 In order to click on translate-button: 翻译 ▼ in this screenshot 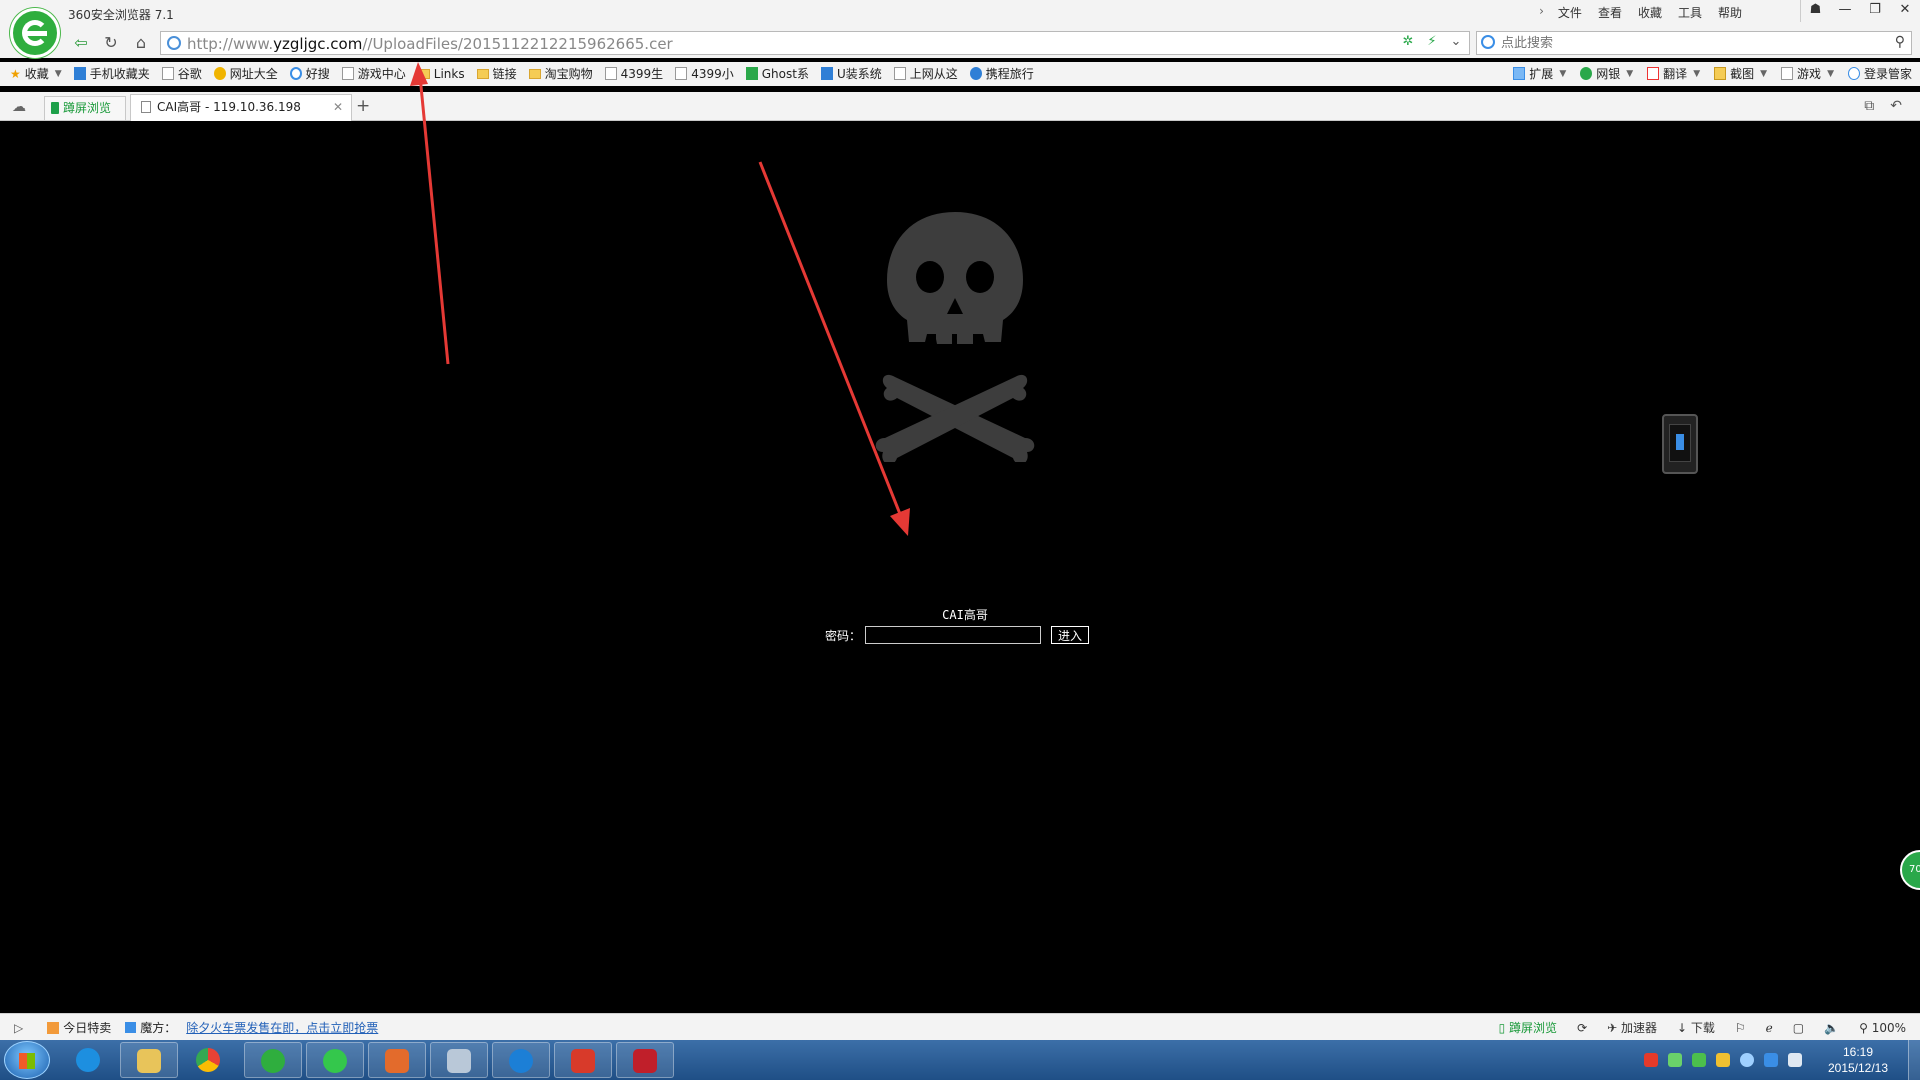, I will do `click(1673, 73)`.